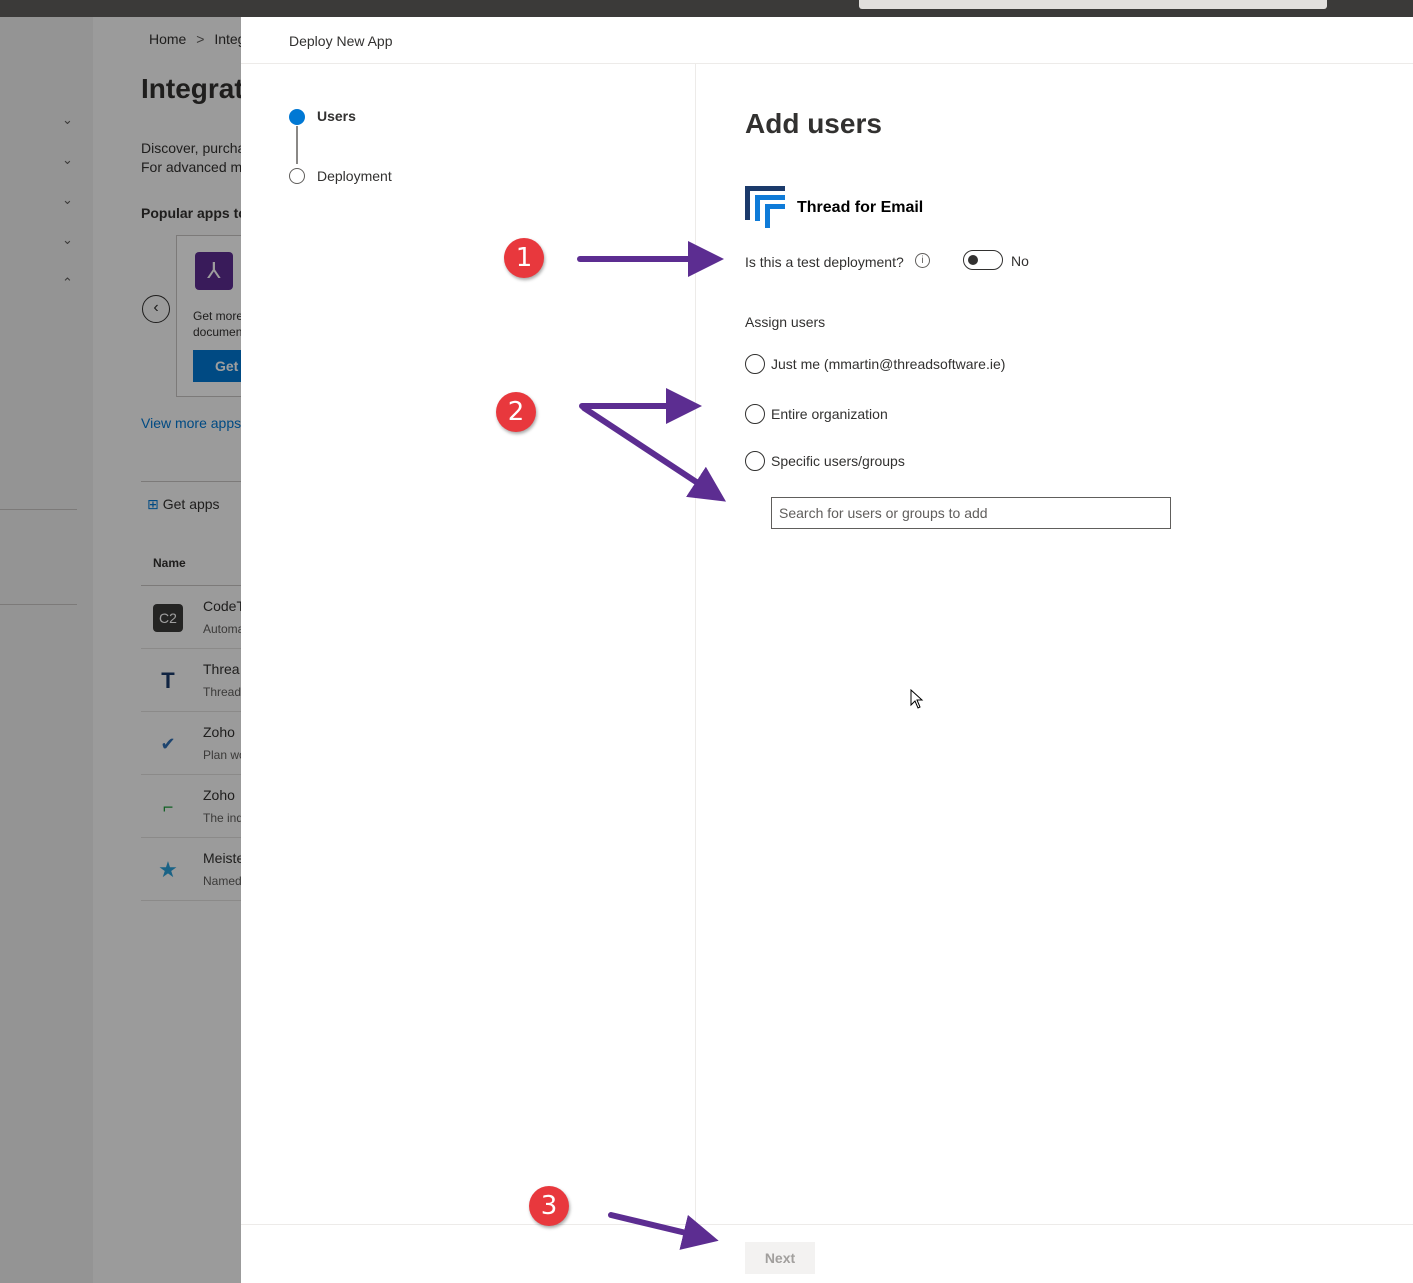 Image resolution: width=1413 pixels, height=1283 pixels. What do you see at coordinates (354, 176) in the screenshot?
I see `step-deployment-label: Deployment` at bounding box center [354, 176].